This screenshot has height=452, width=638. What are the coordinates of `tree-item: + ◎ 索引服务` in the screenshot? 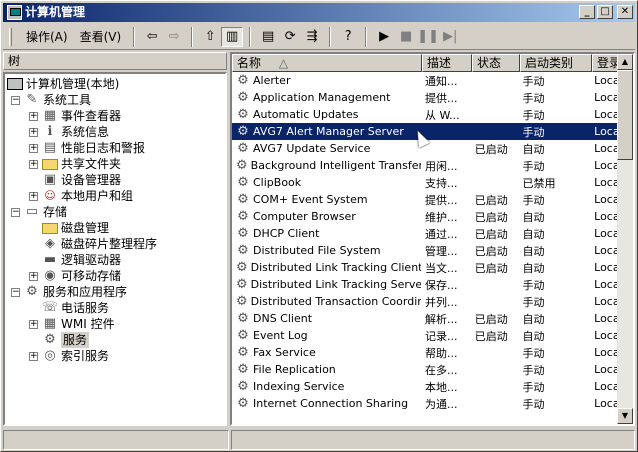 It's located at (69, 356).